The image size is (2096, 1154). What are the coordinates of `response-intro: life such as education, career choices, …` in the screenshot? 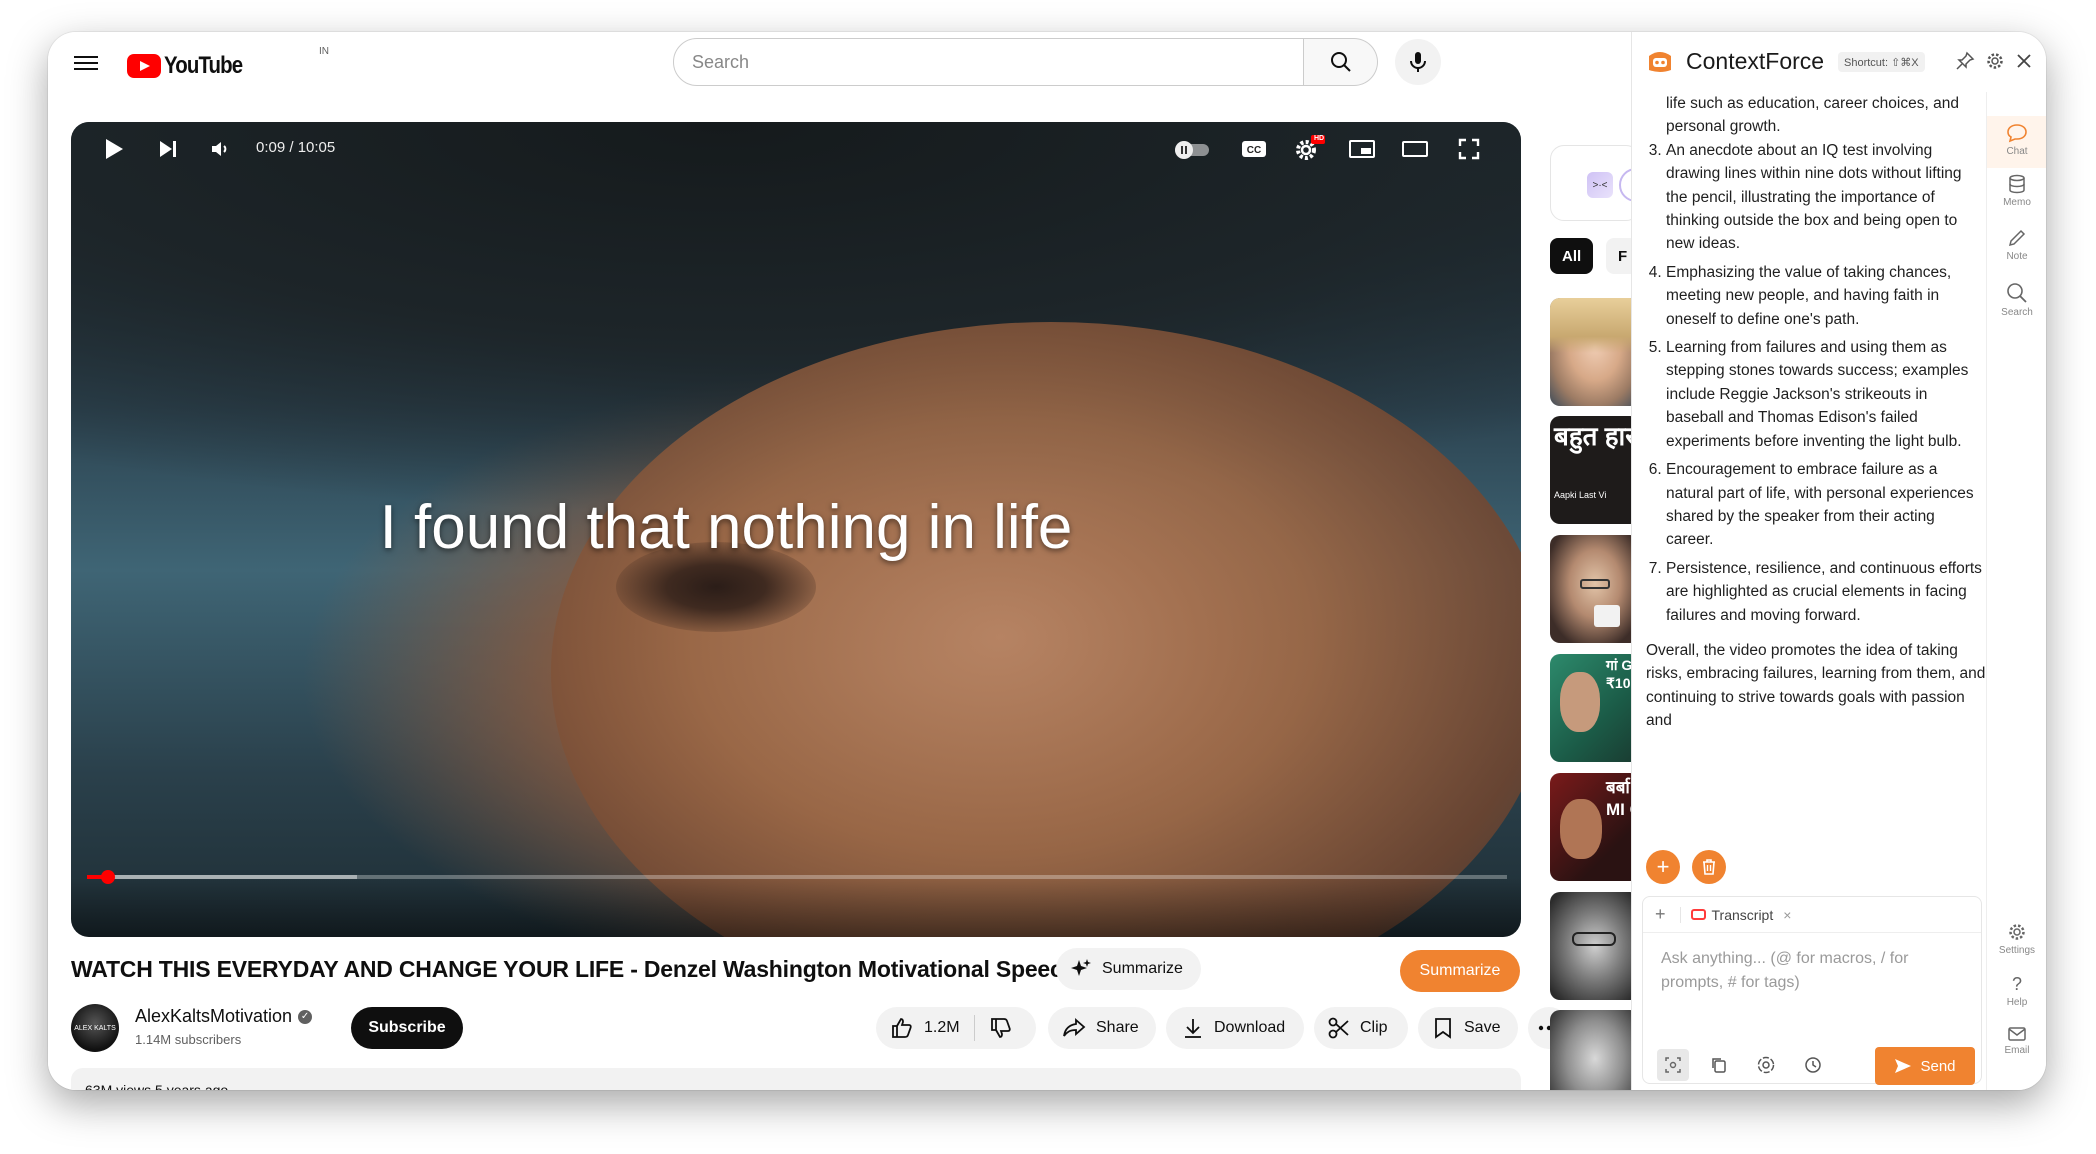 It's located at (1812, 115).